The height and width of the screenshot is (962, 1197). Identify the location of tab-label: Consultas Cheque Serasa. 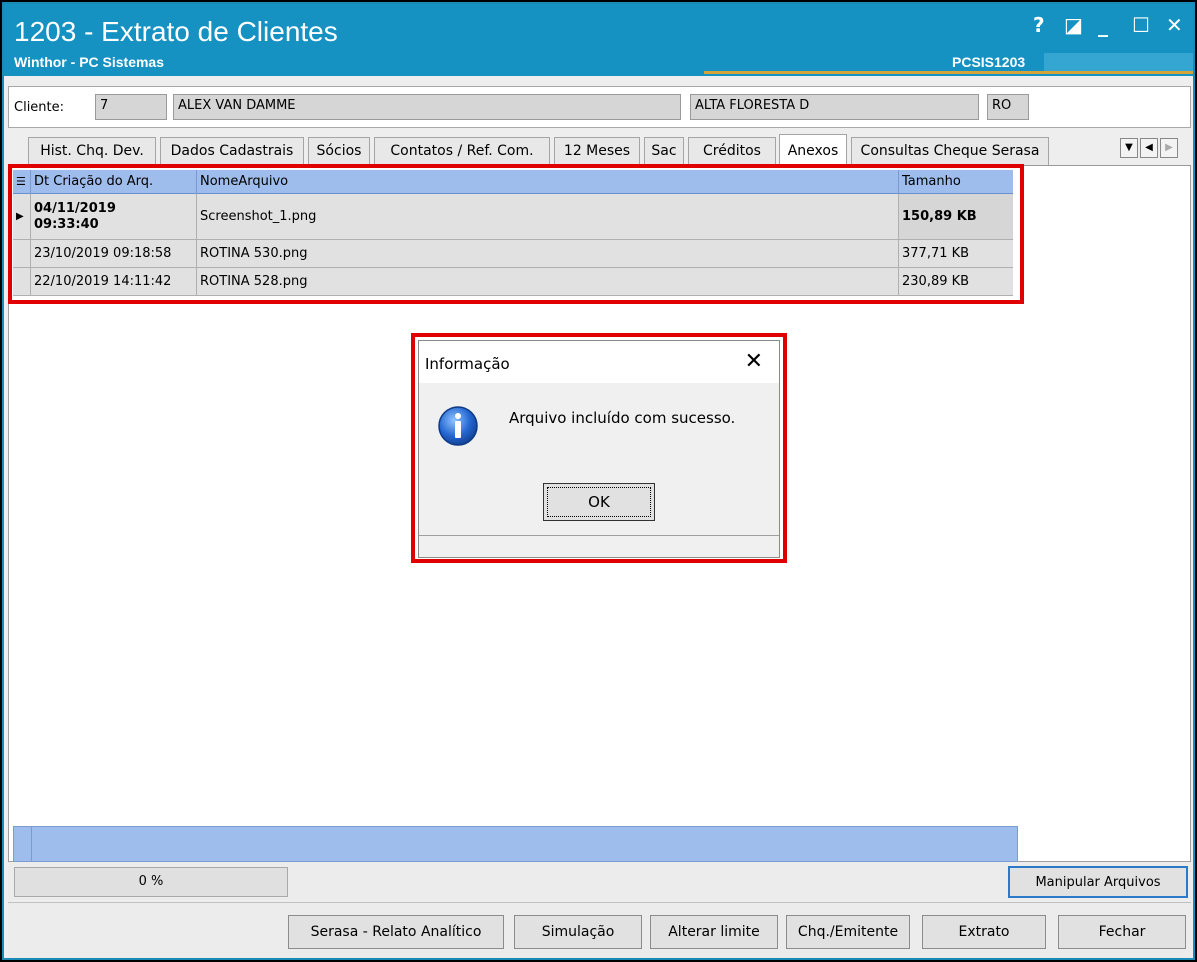
(950, 151).